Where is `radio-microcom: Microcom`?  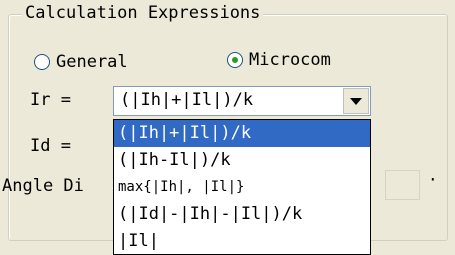 radio-microcom: Microcom is located at coordinates (279, 60).